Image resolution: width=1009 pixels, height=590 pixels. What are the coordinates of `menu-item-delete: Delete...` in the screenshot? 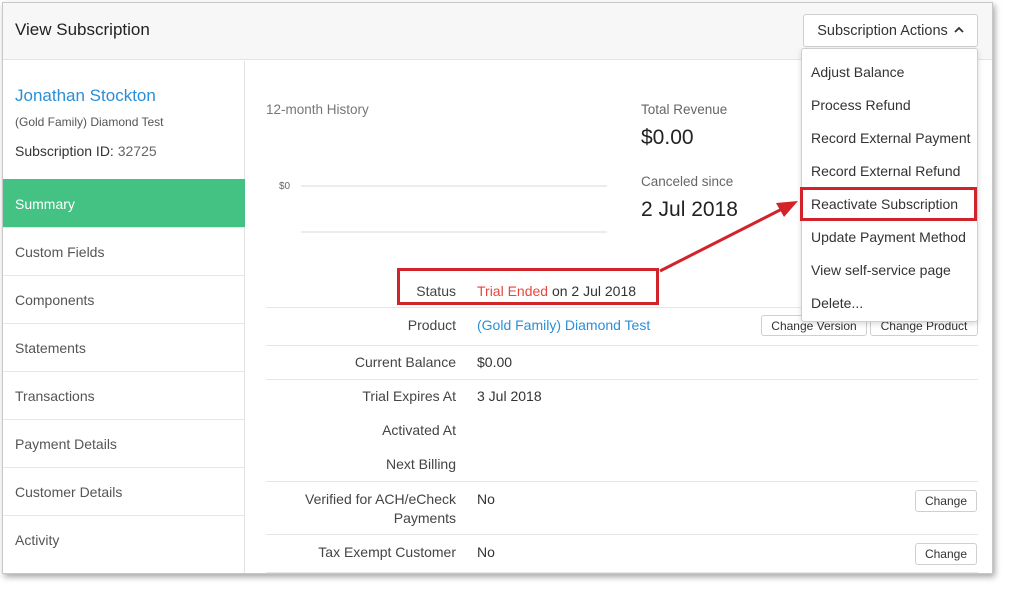 It's located at (837, 303).